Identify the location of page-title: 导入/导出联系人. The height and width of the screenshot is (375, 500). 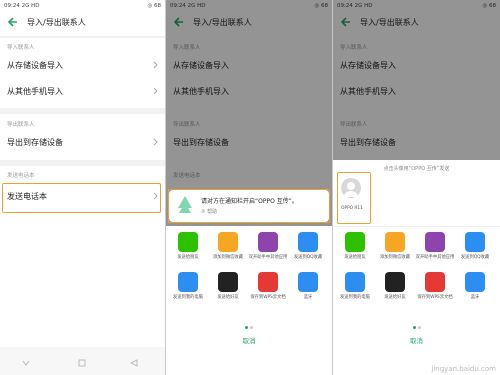
(56, 22).